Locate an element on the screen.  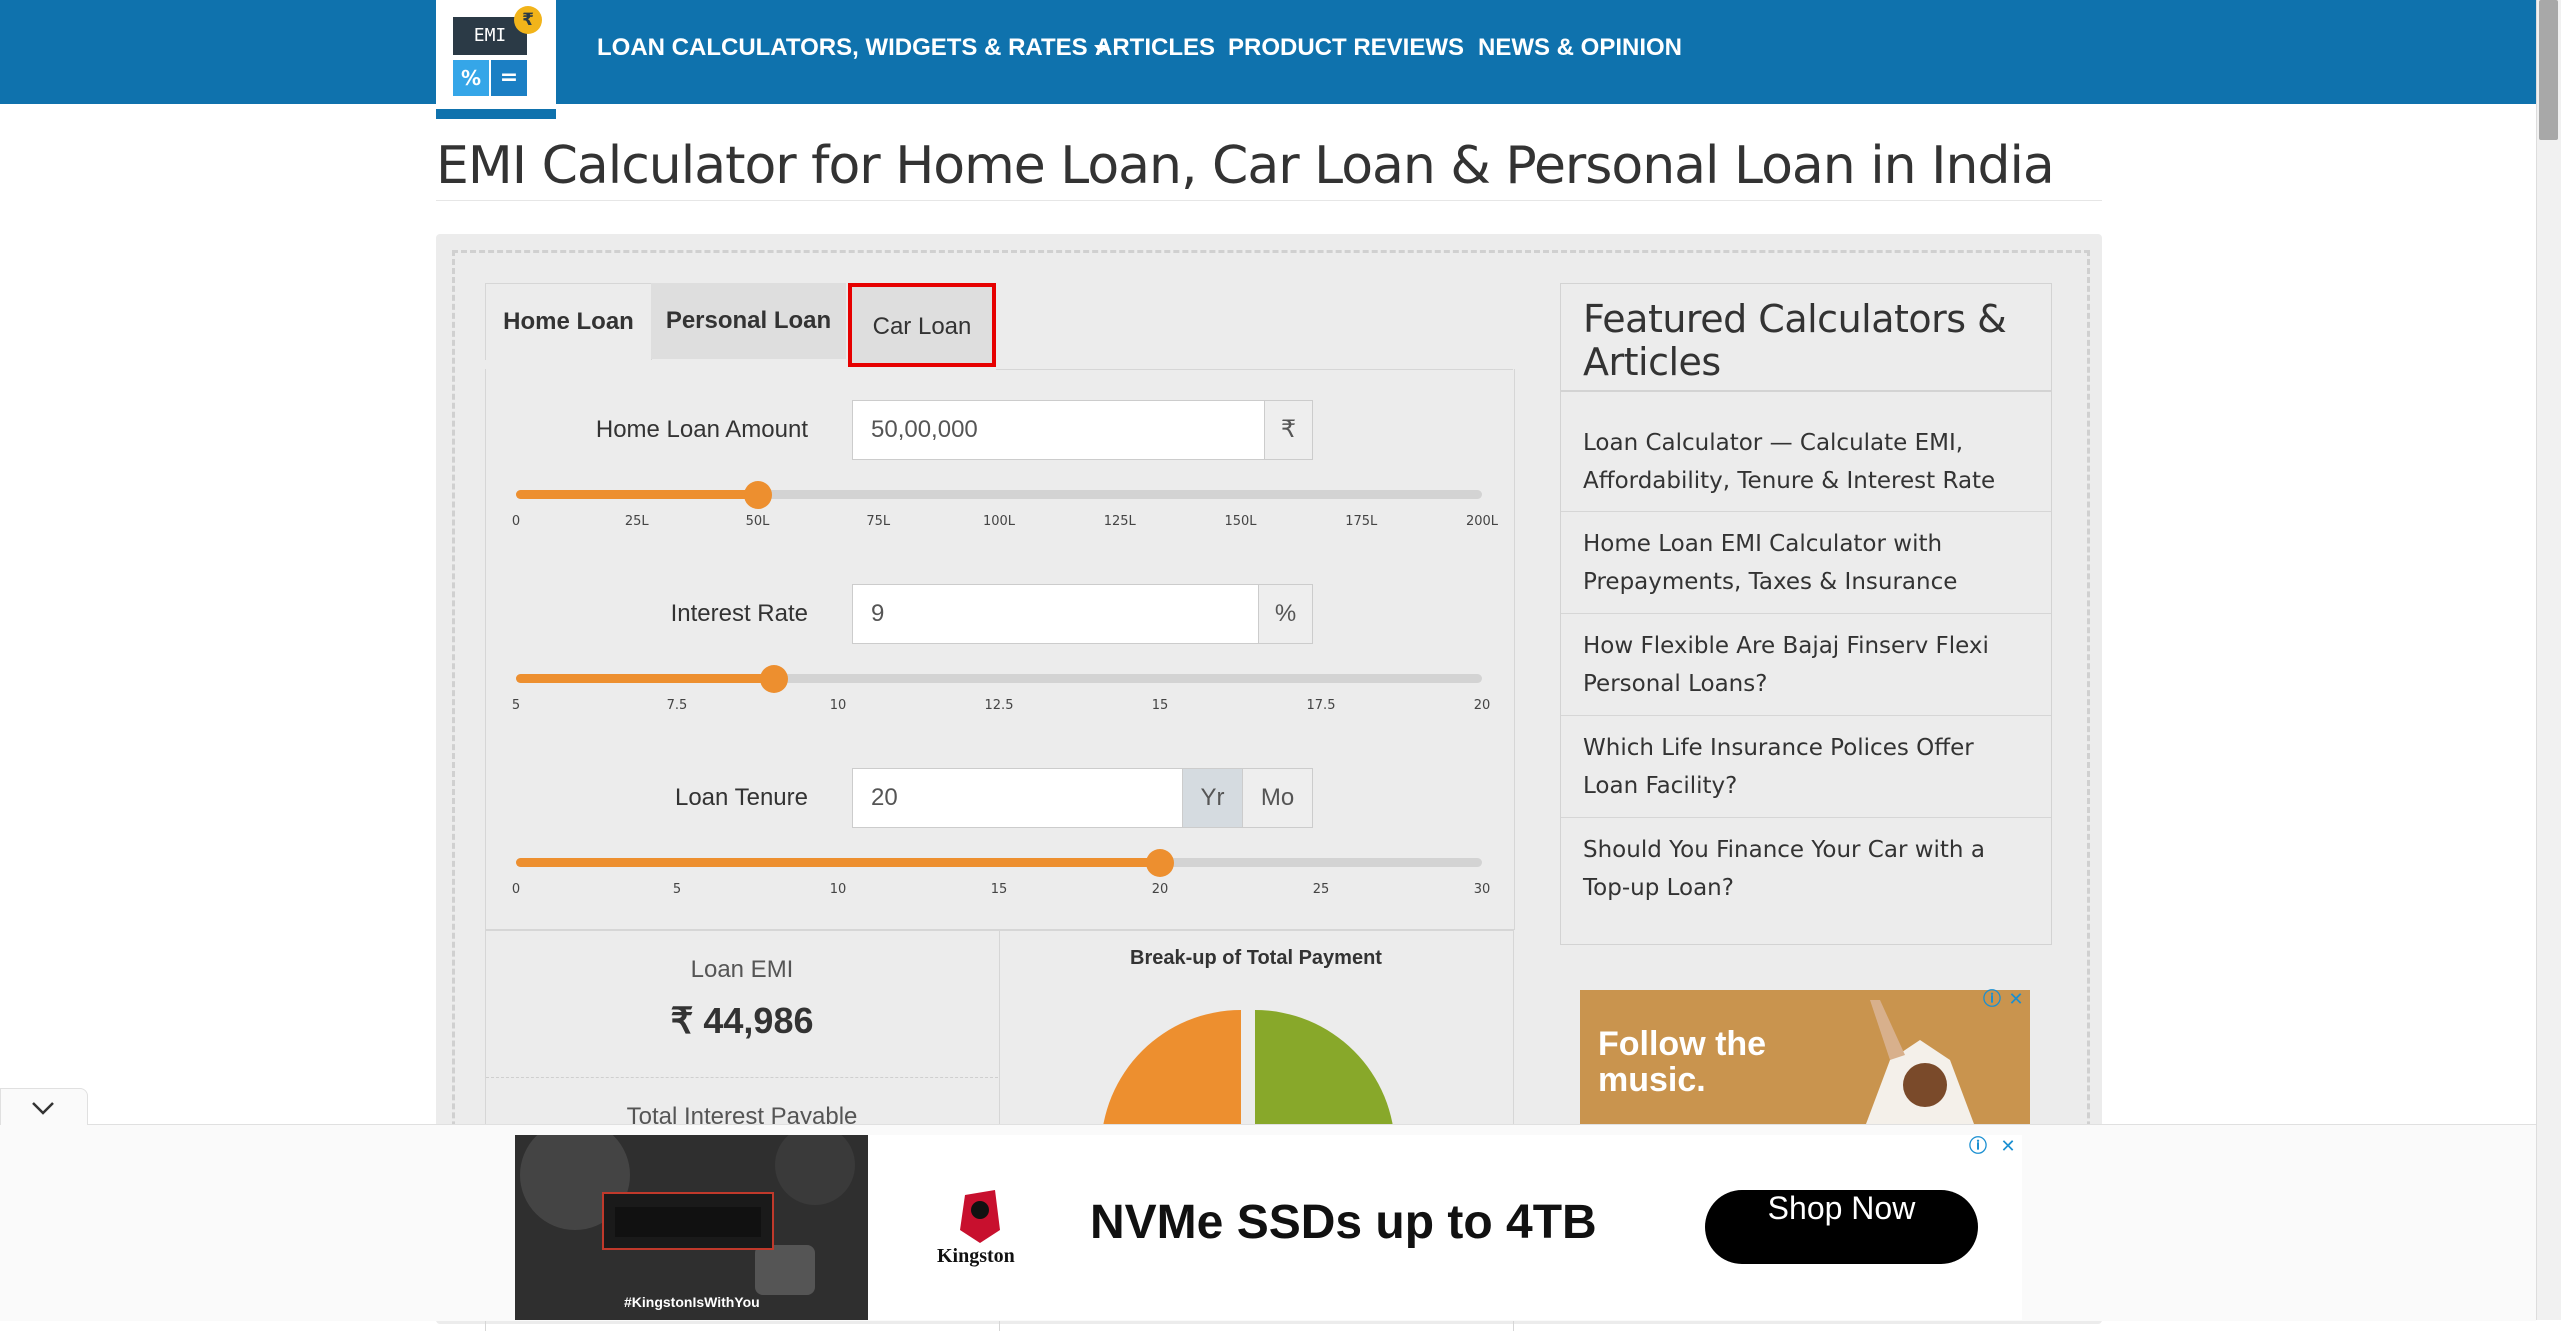
ssd-product-illustration is located at coordinates (691, 1227).